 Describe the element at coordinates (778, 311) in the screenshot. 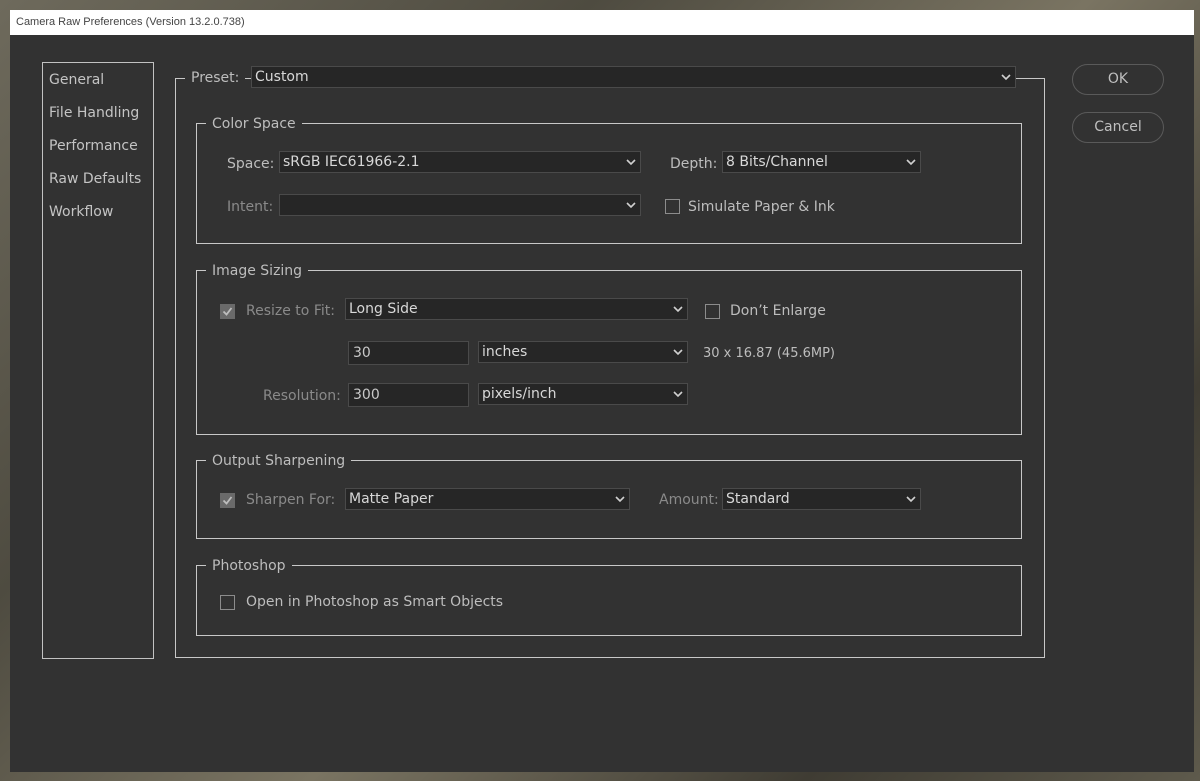

I see `dont-enlarge-label: Don’t Enlarge` at that location.